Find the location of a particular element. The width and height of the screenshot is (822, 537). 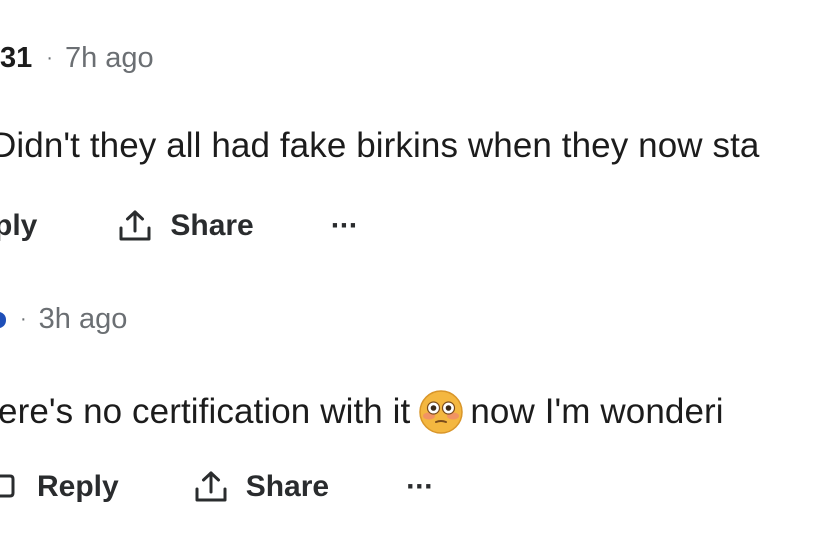

comment-meta: · 3h ago is located at coordinates (63, 319).